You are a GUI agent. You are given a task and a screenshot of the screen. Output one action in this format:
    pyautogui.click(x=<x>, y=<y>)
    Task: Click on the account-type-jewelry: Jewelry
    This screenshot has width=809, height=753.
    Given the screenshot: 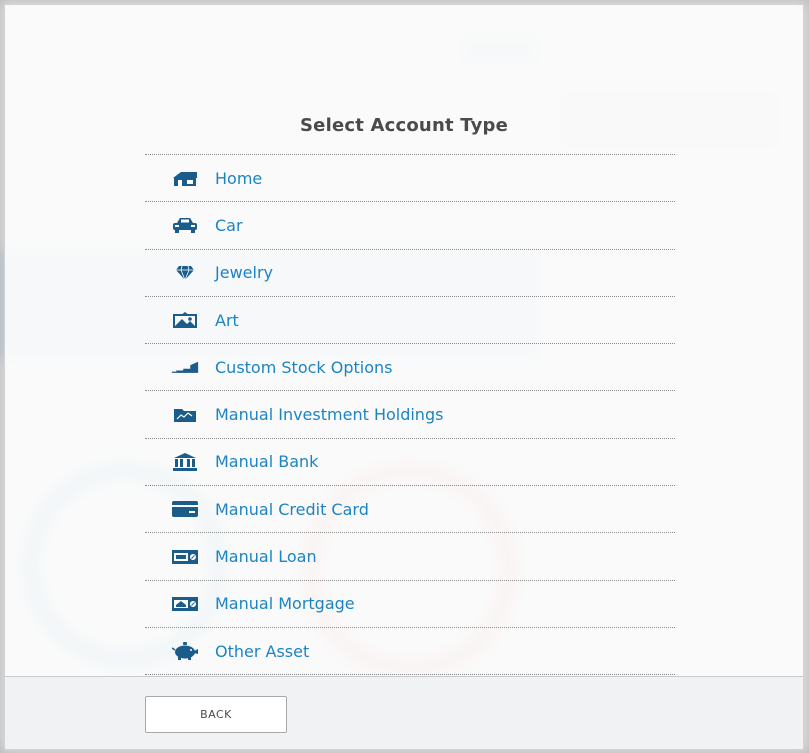 What is the action you would take?
    pyautogui.click(x=410, y=273)
    